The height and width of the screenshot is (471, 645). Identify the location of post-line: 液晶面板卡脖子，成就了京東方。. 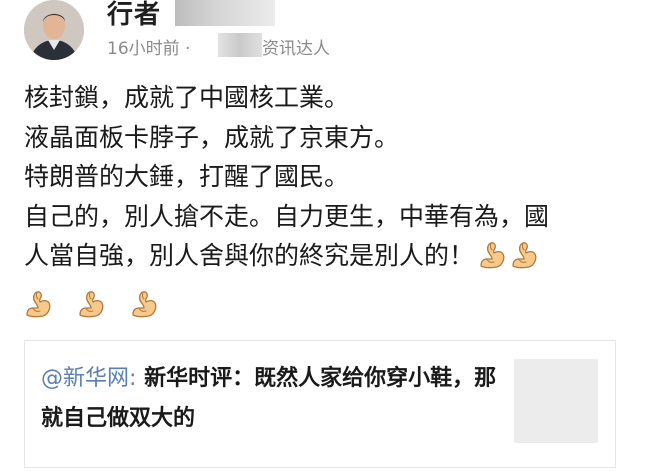
(212, 137).